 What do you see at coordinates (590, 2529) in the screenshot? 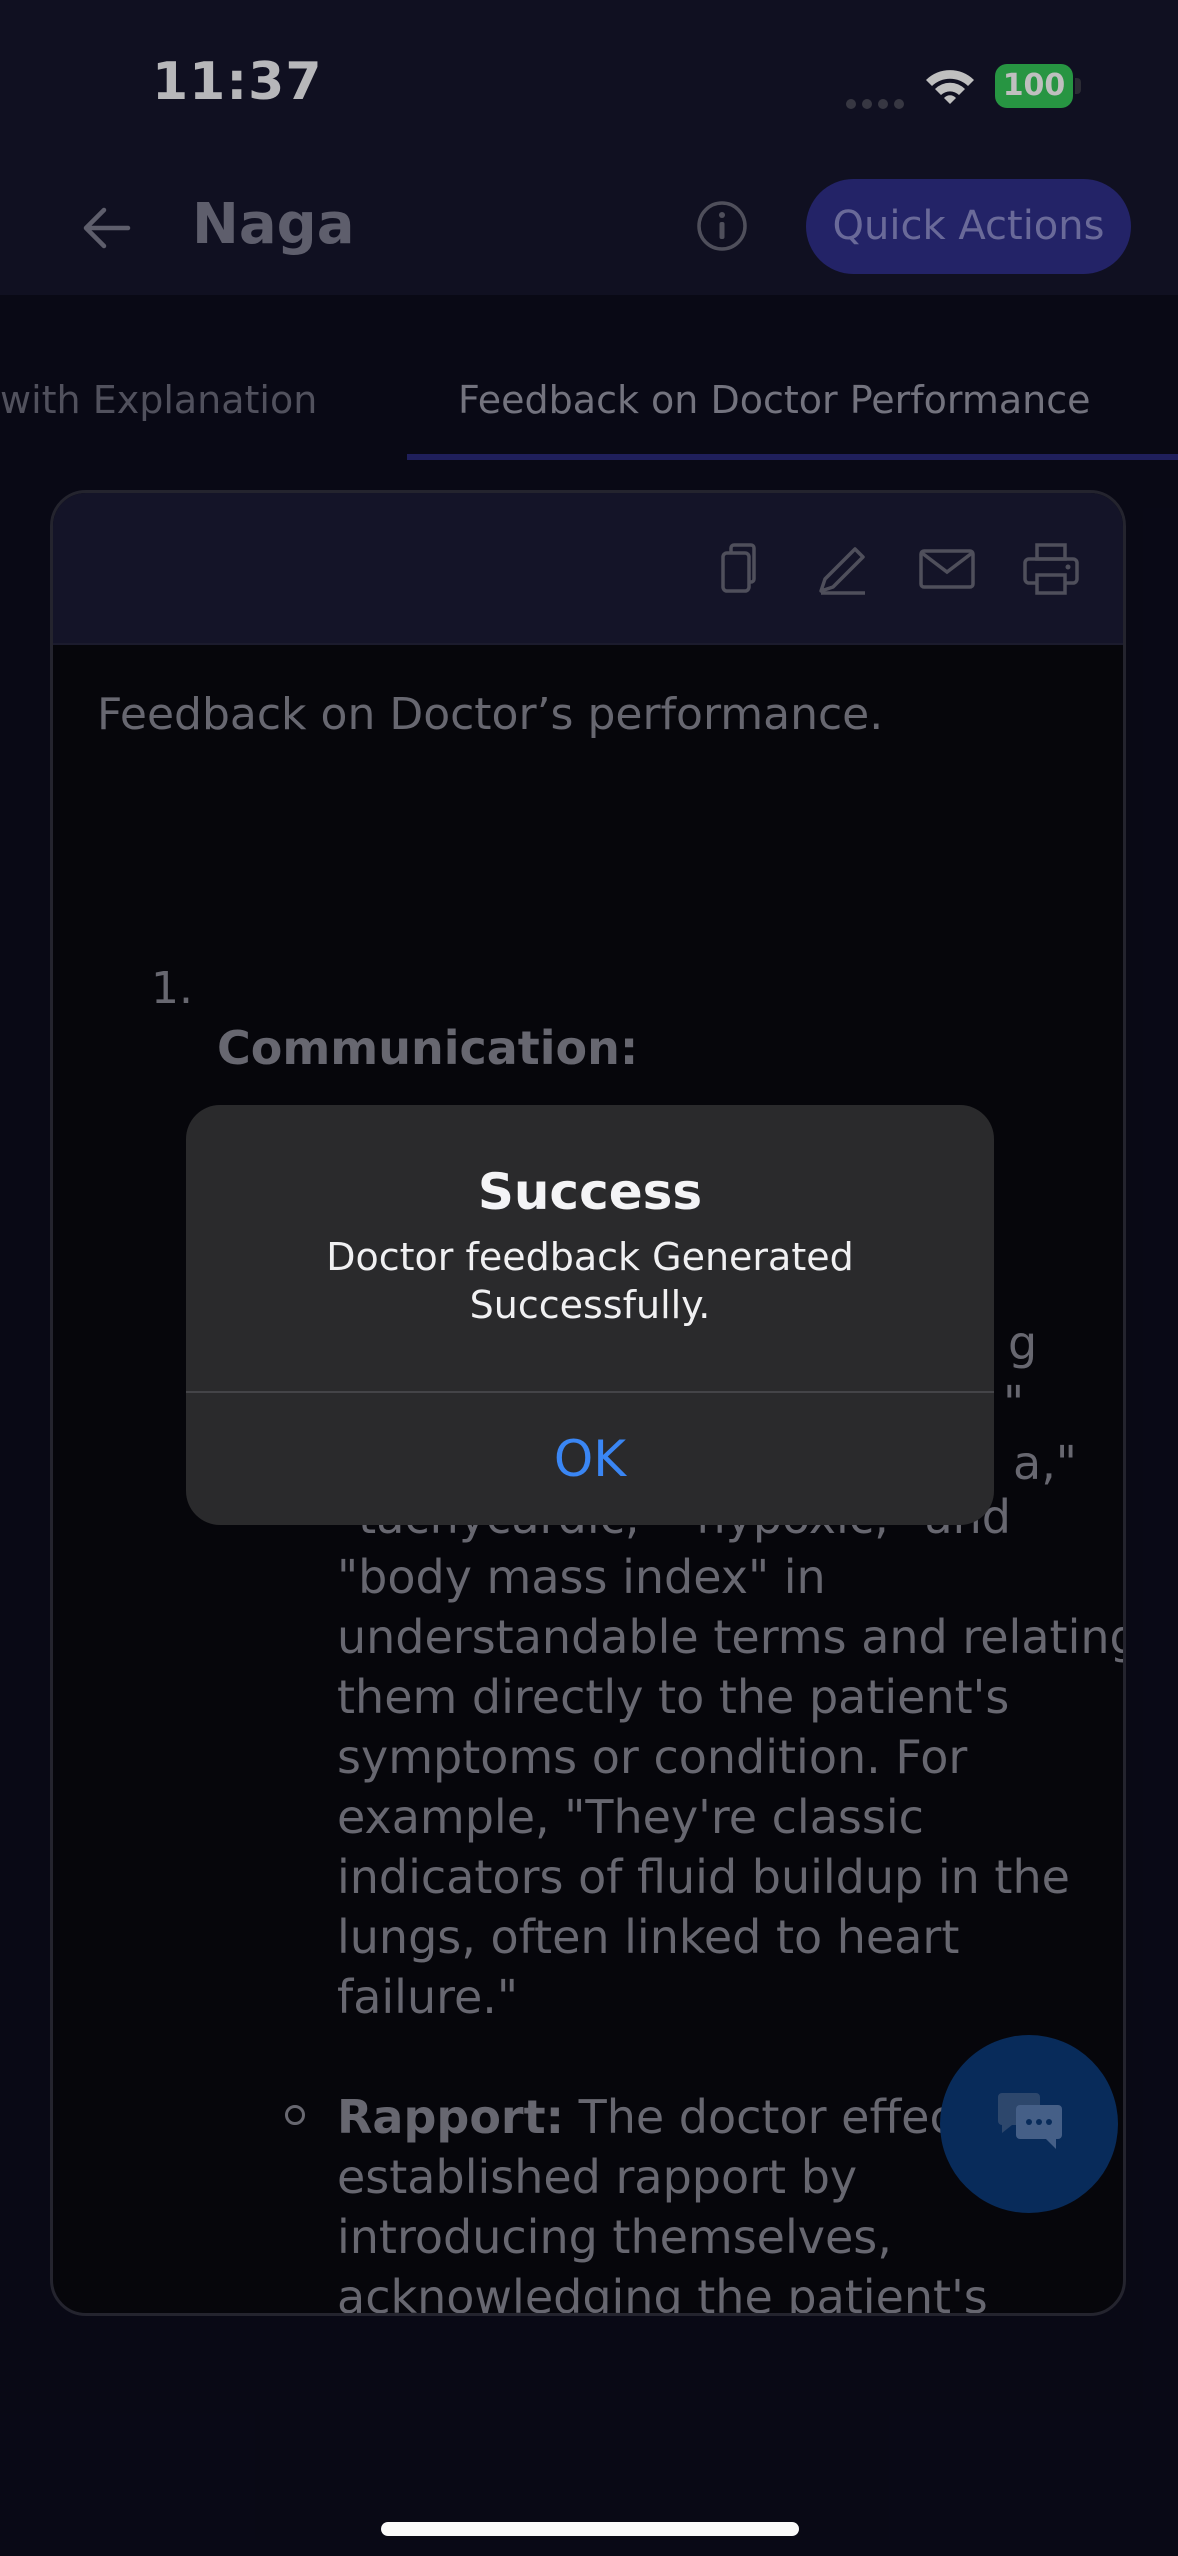
I see `home-indicator` at bounding box center [590, 2529].